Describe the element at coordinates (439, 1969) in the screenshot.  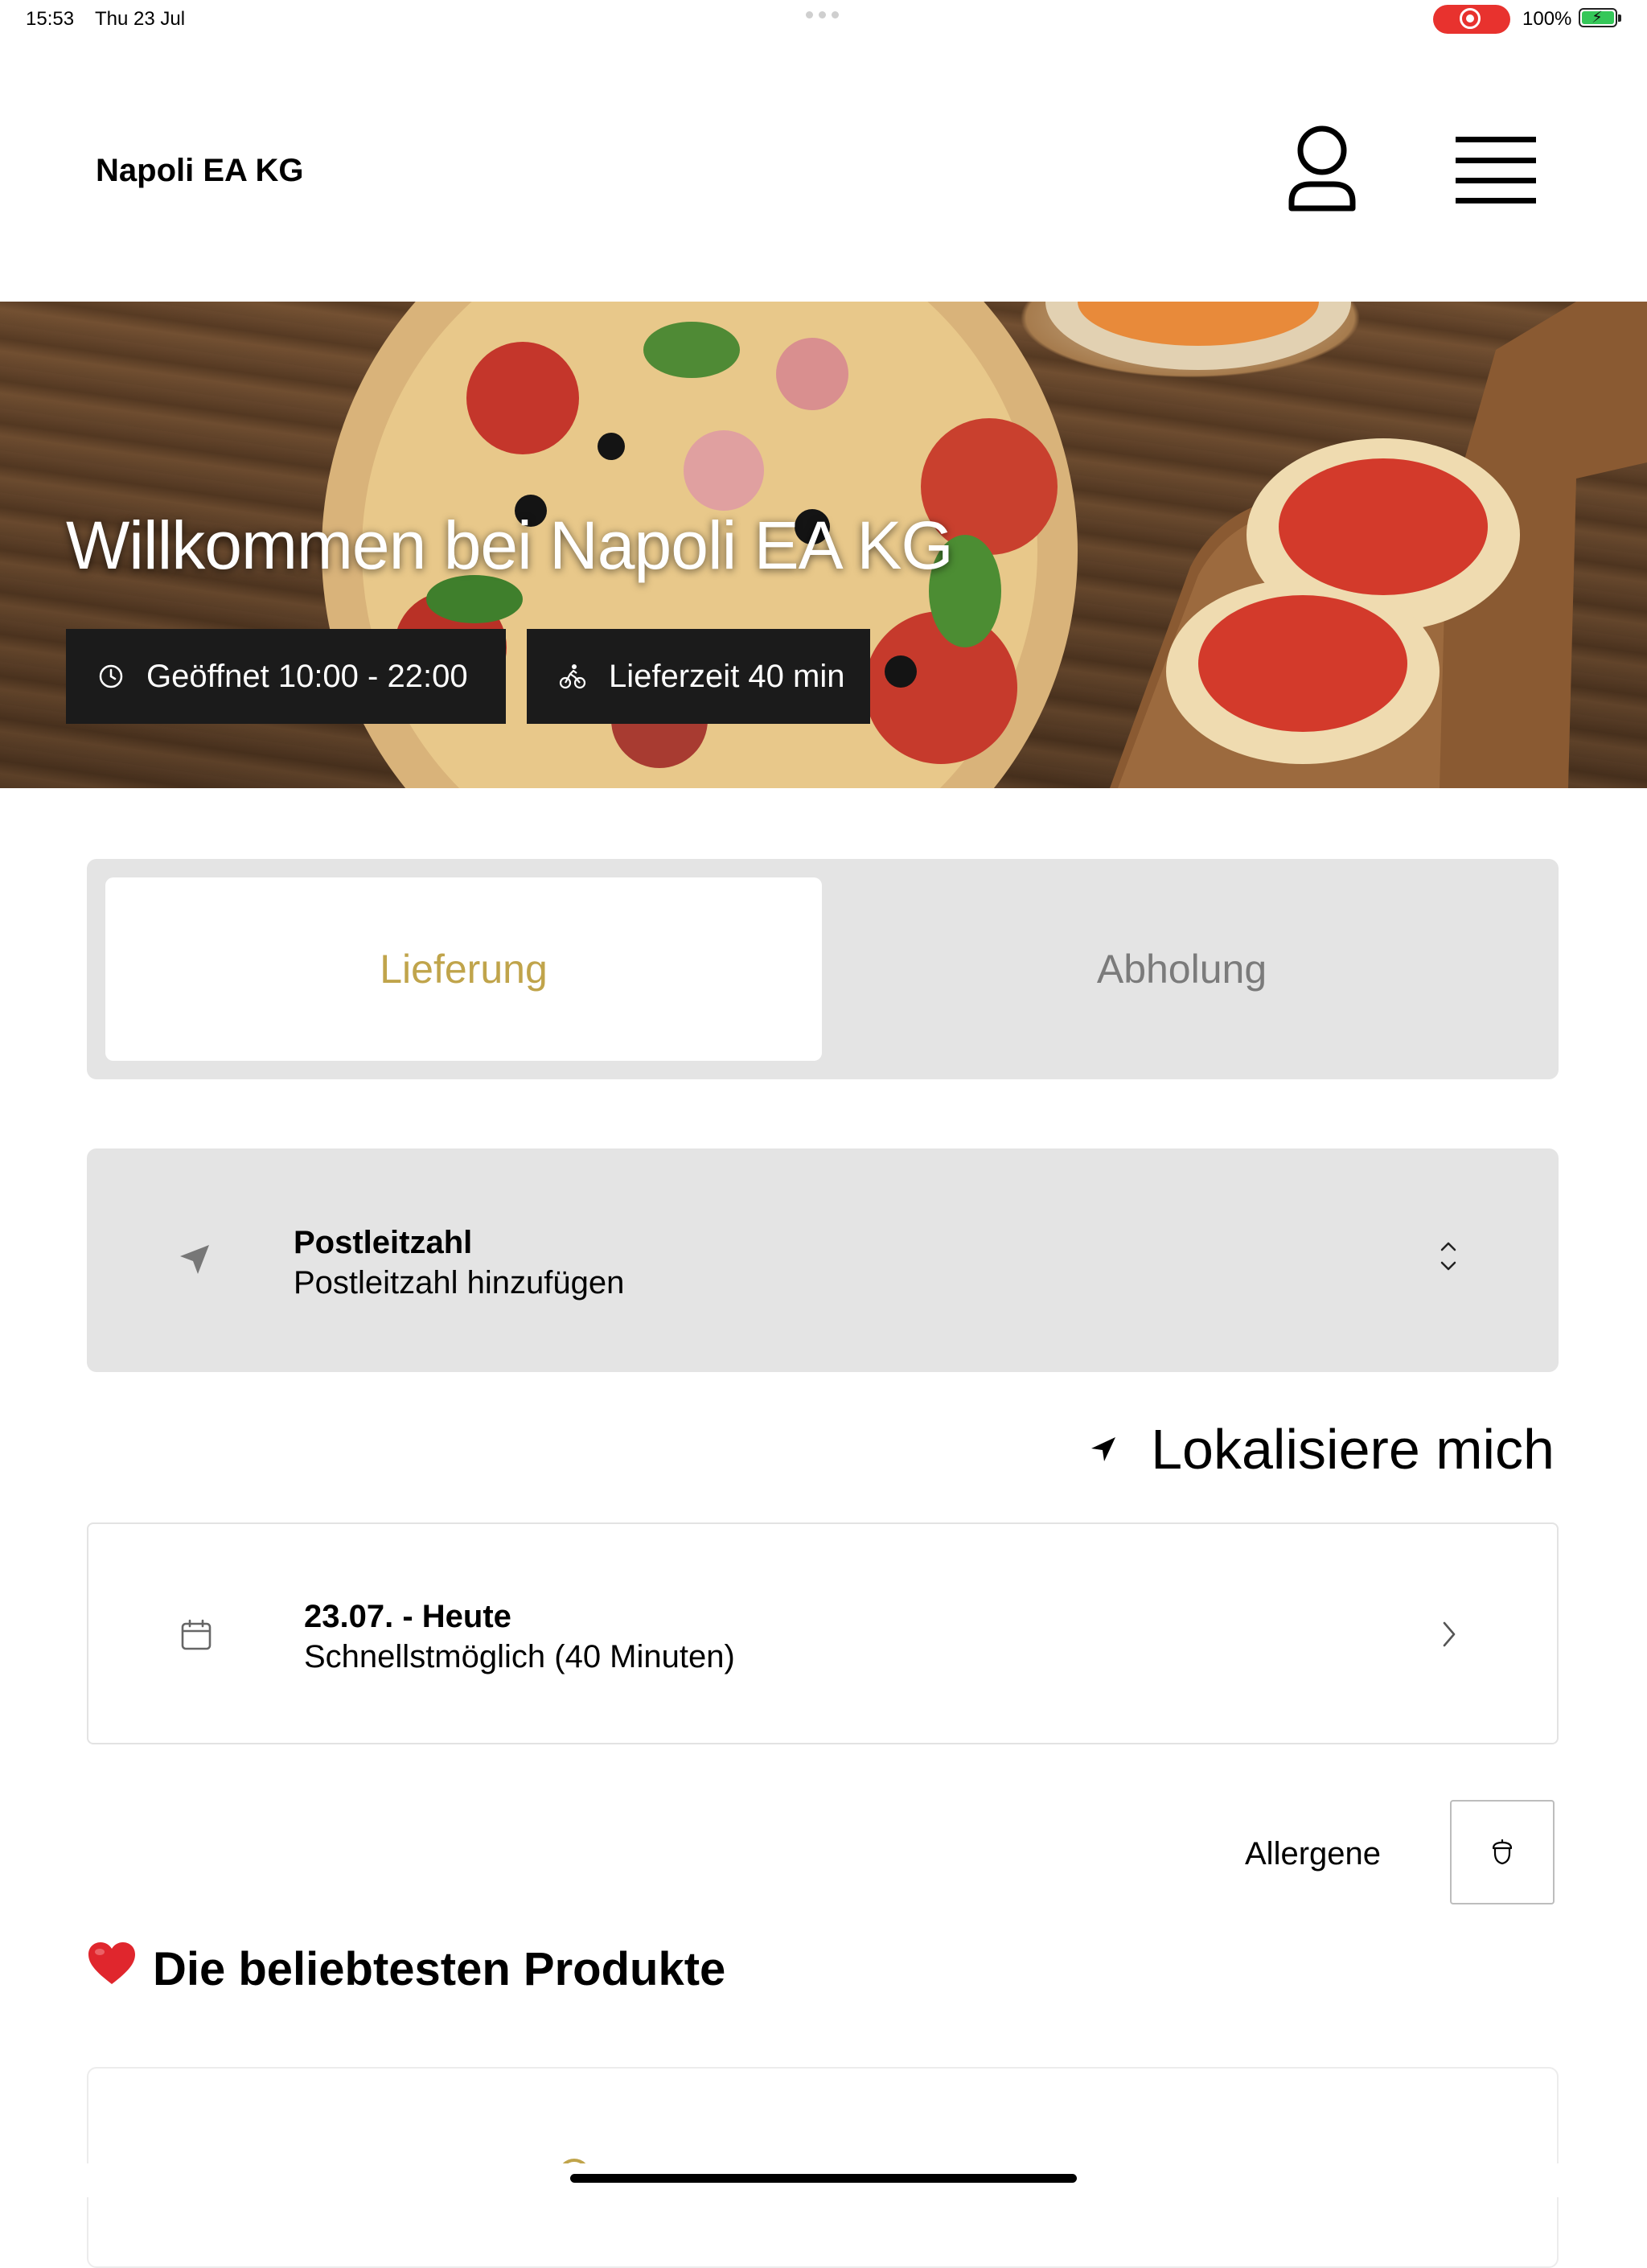
I see `popular-products-title: Die beliebtesten Produkte` at that location.